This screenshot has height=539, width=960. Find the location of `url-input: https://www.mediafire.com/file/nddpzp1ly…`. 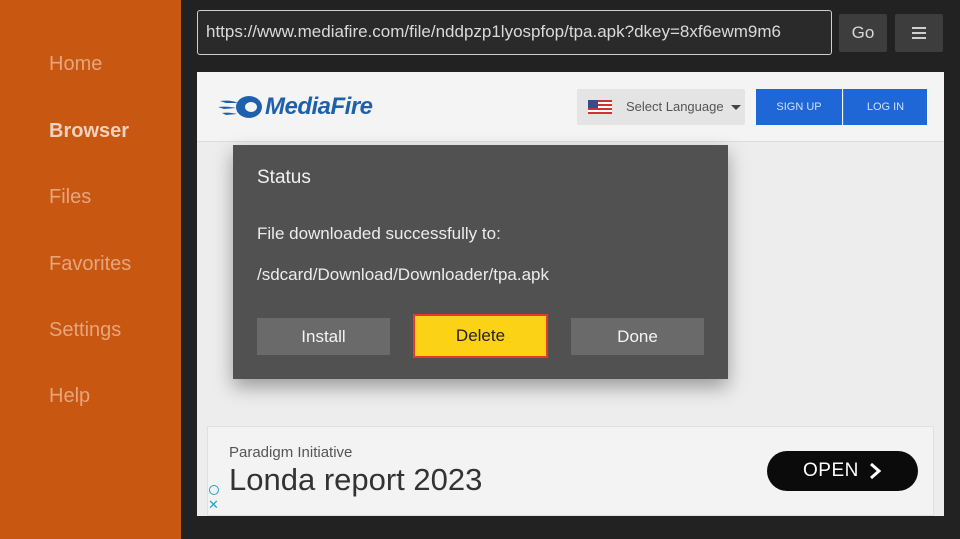

url-input: https://www.mediafire.com/file/nddpzp1ly… is located at coordinates (514, 32).